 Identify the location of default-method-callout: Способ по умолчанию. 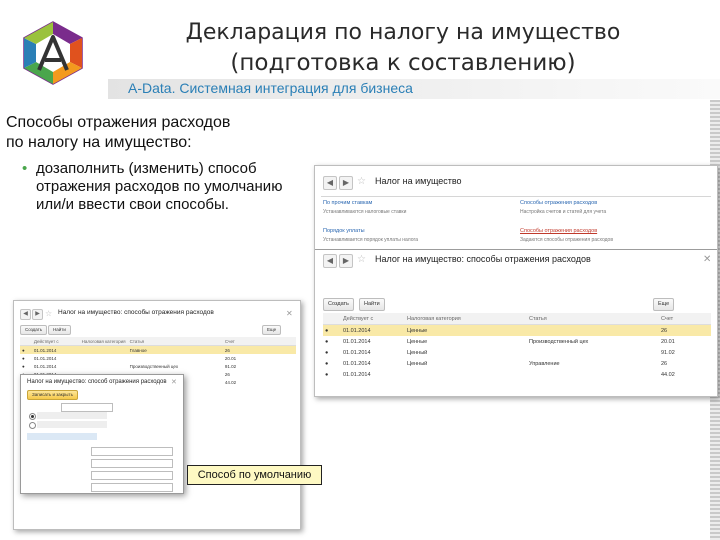
(254, 475).